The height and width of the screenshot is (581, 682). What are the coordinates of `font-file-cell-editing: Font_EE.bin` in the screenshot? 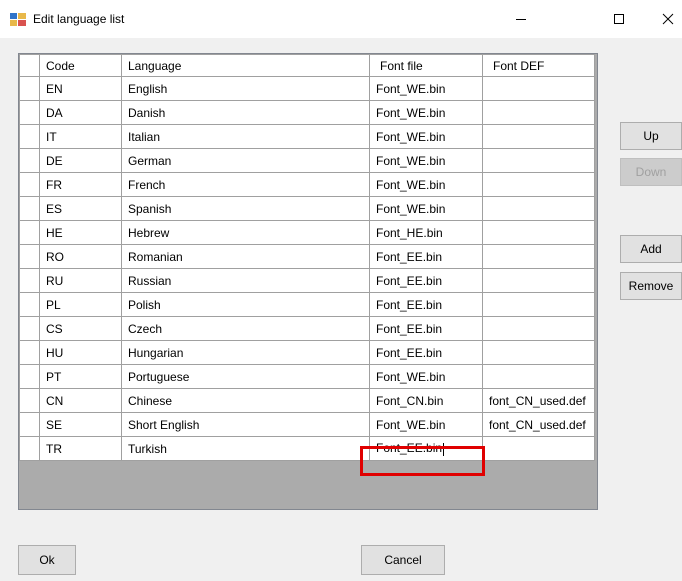 It's located at (426, 448).